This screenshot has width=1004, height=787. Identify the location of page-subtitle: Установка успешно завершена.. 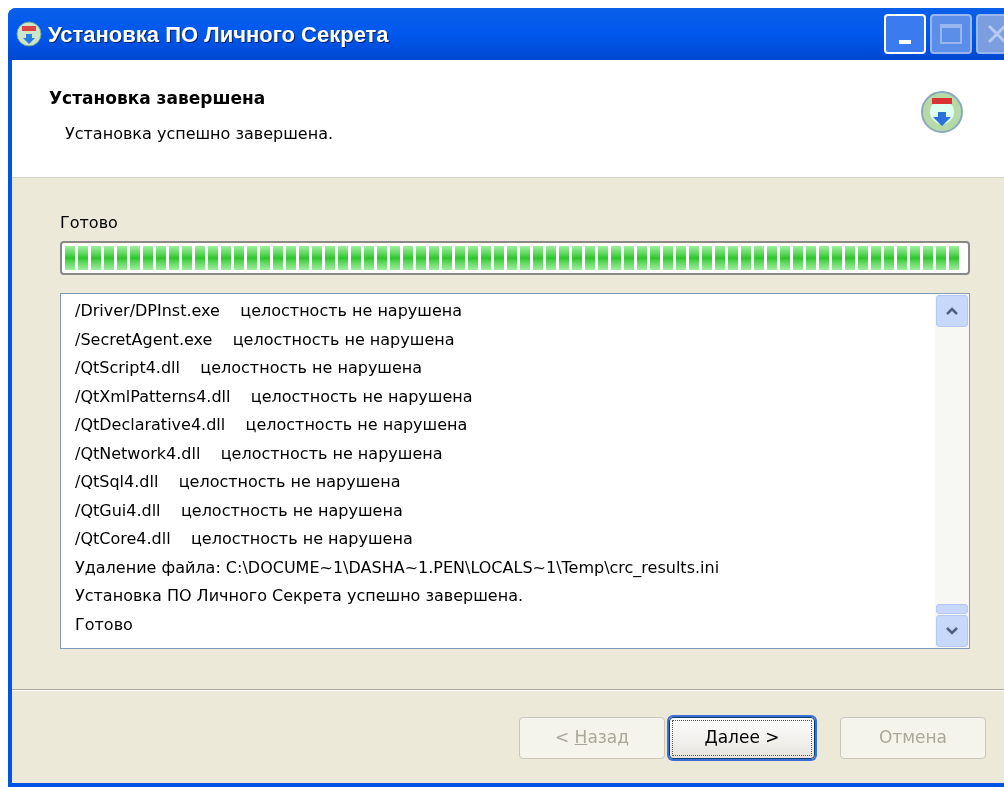
(199, 133).